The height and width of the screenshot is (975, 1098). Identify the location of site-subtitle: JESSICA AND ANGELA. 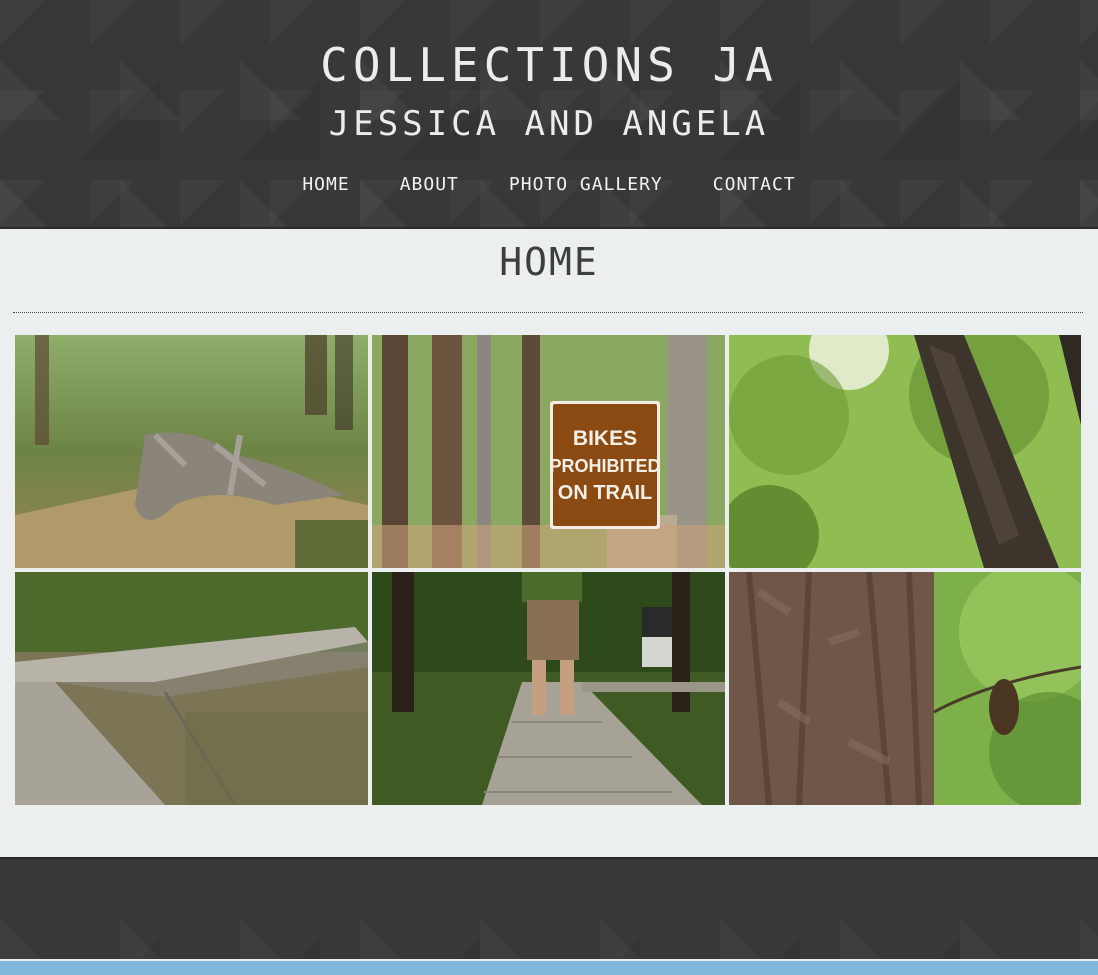
(549, 124).